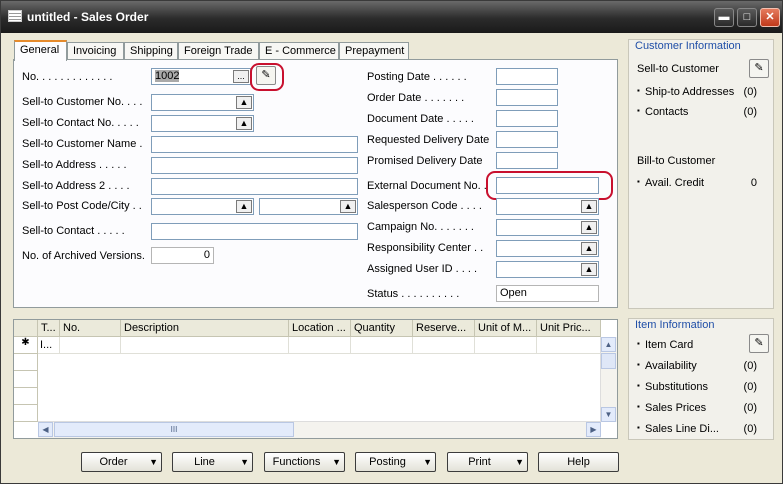 The image size is (783, 484). Describe the element at coordinates (770, 17) in the screenshot. I see `close-button: ✕` at that location.